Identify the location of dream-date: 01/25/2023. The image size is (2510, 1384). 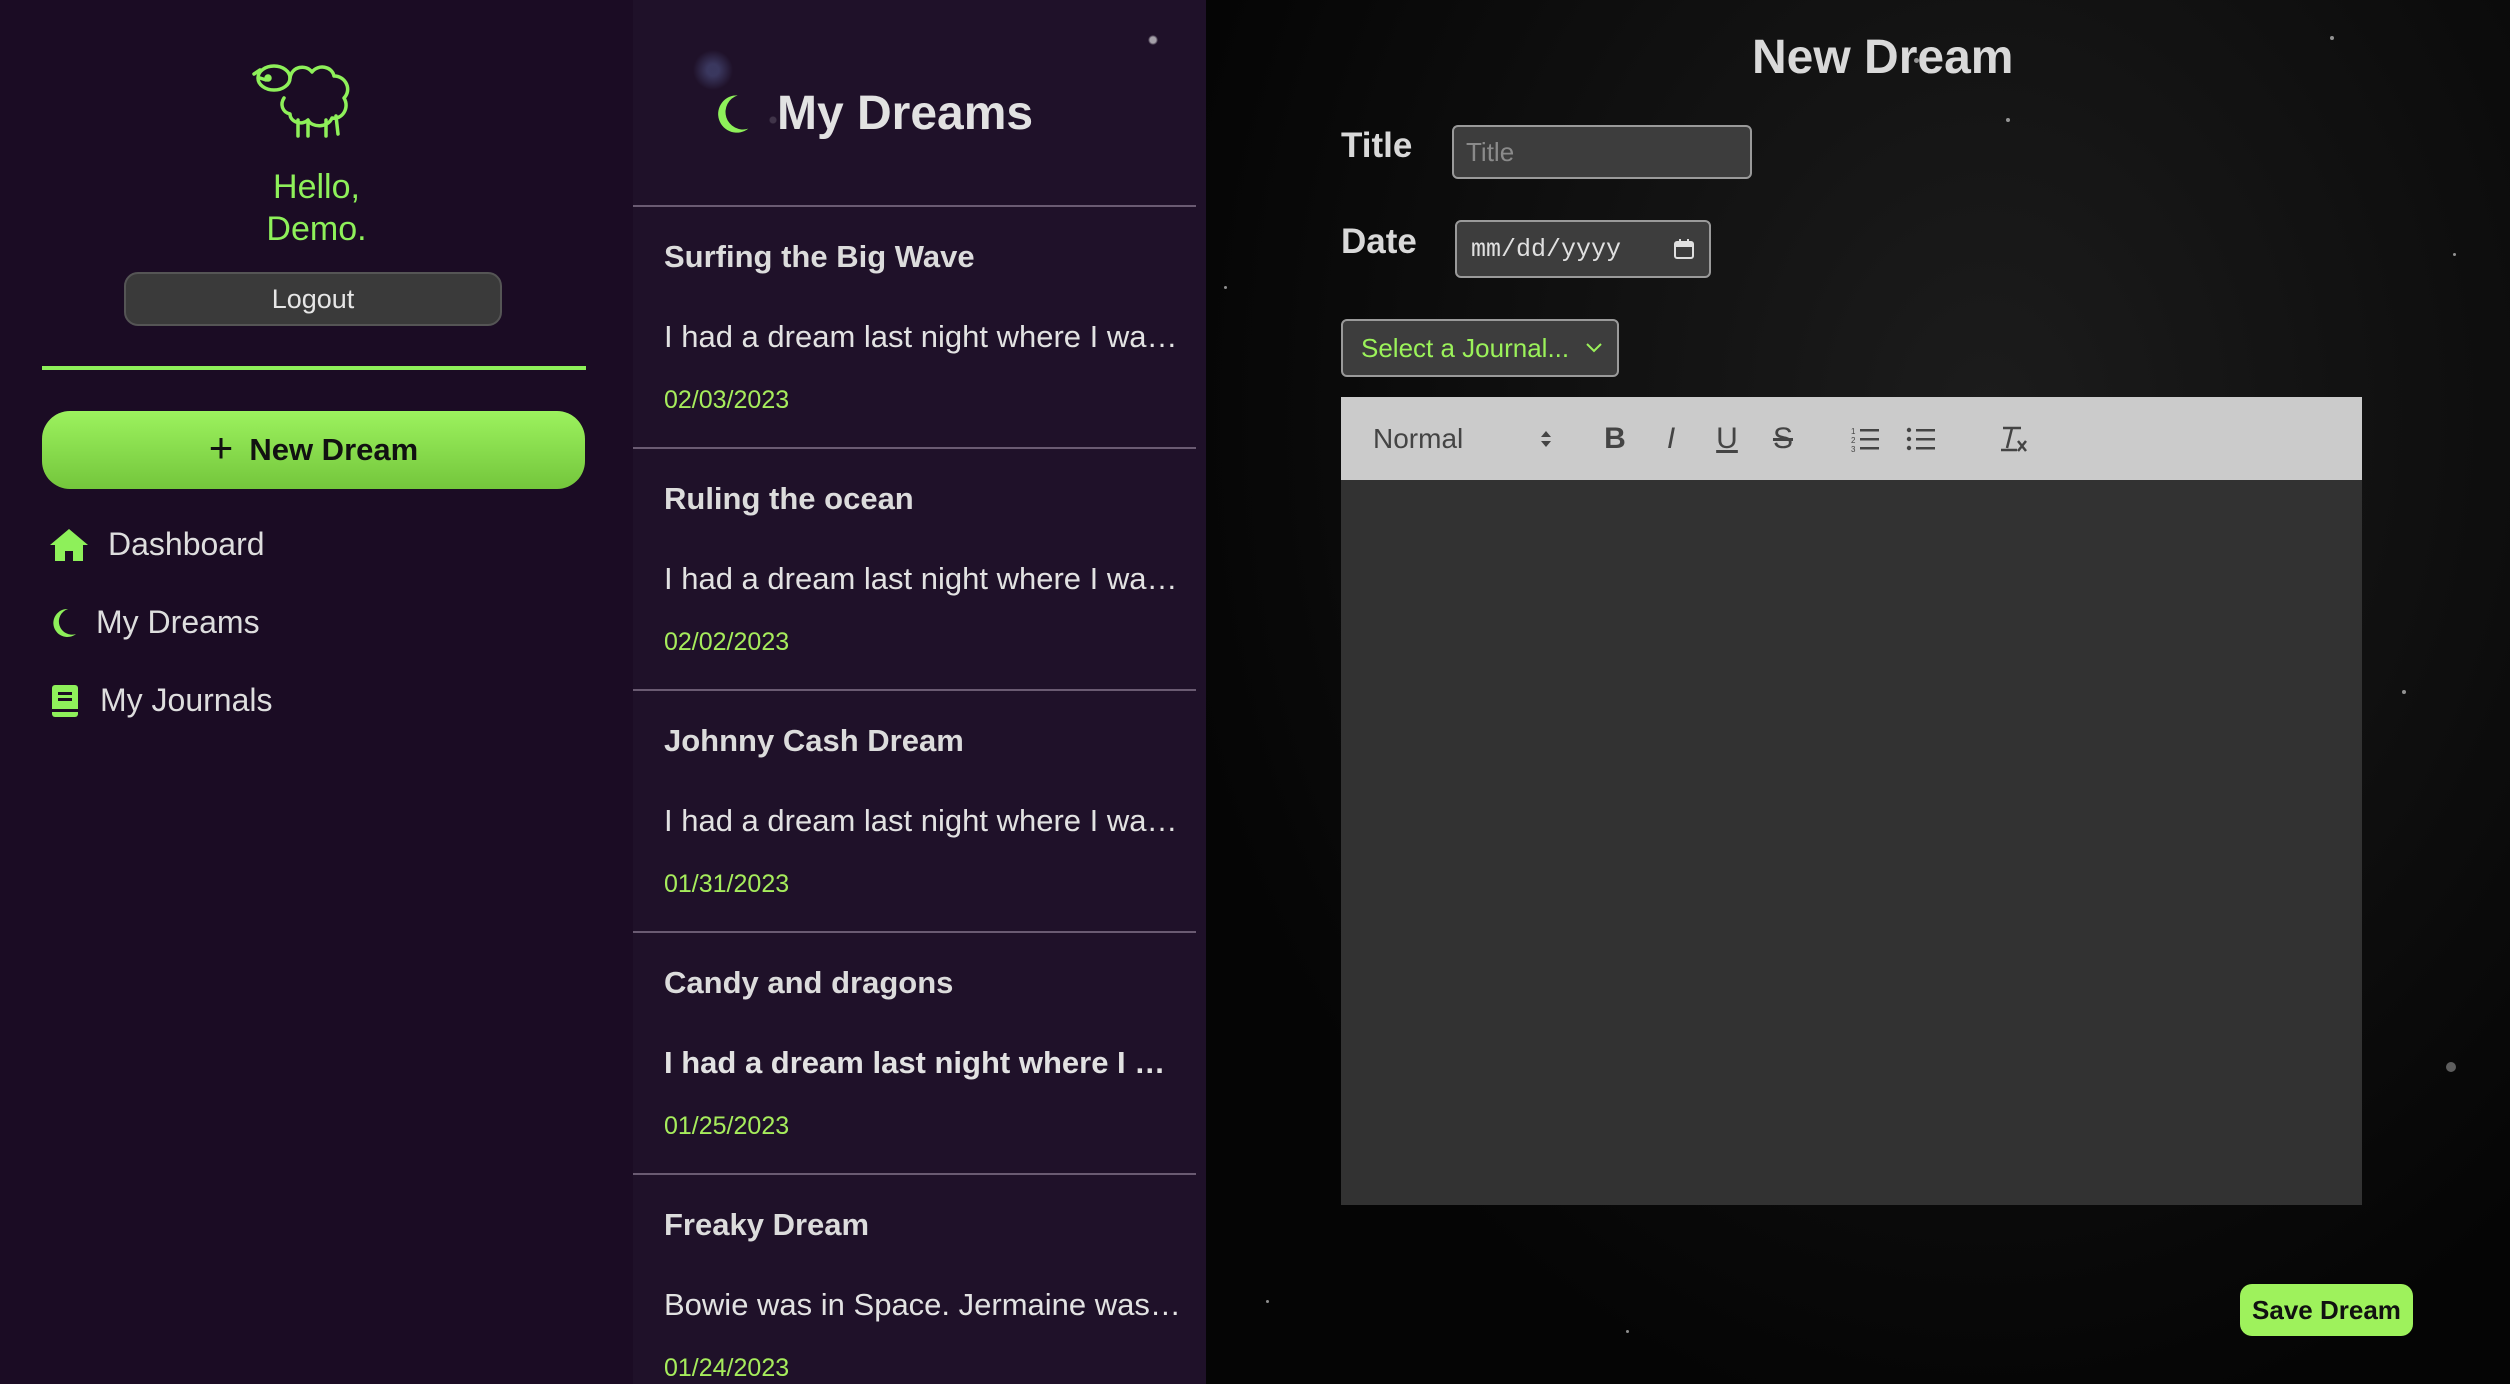
(727, 1126).